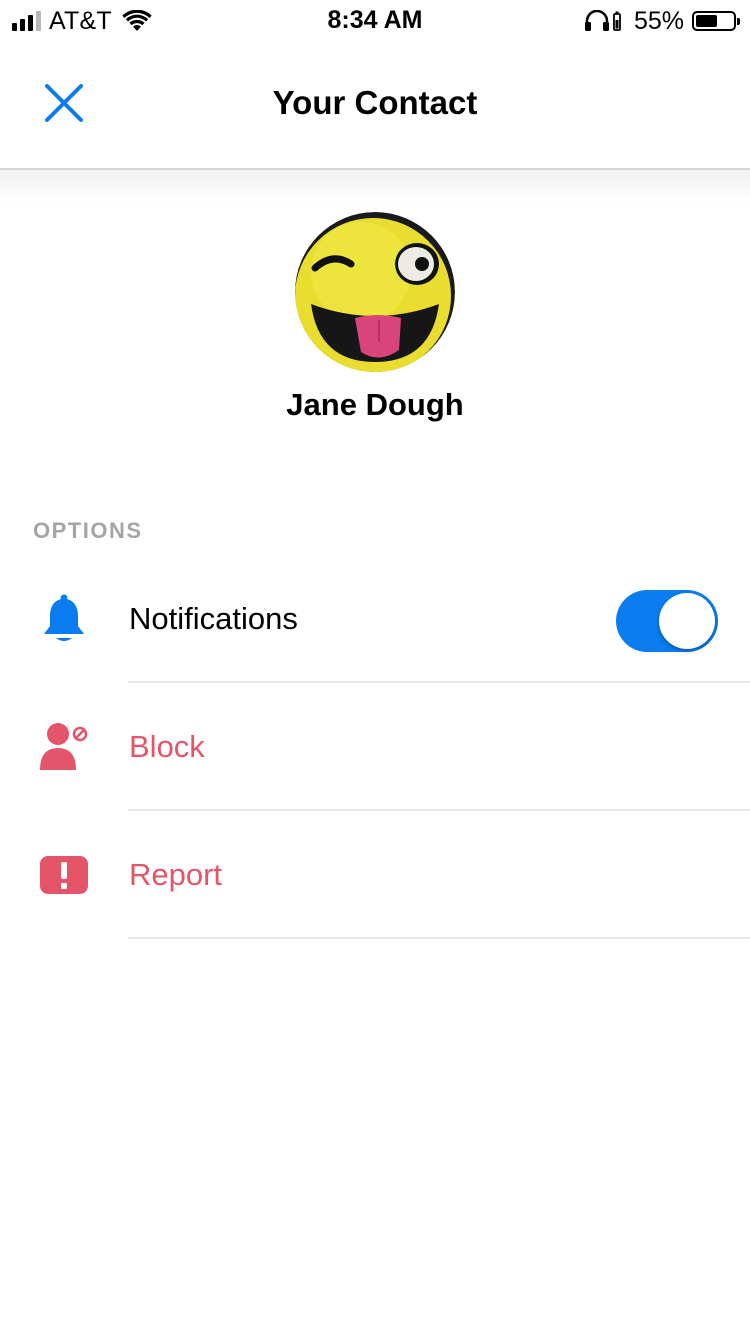 The width and height of the screenshot is (750, 1334). I want to click on battery-small-icon, so click(617, 21).